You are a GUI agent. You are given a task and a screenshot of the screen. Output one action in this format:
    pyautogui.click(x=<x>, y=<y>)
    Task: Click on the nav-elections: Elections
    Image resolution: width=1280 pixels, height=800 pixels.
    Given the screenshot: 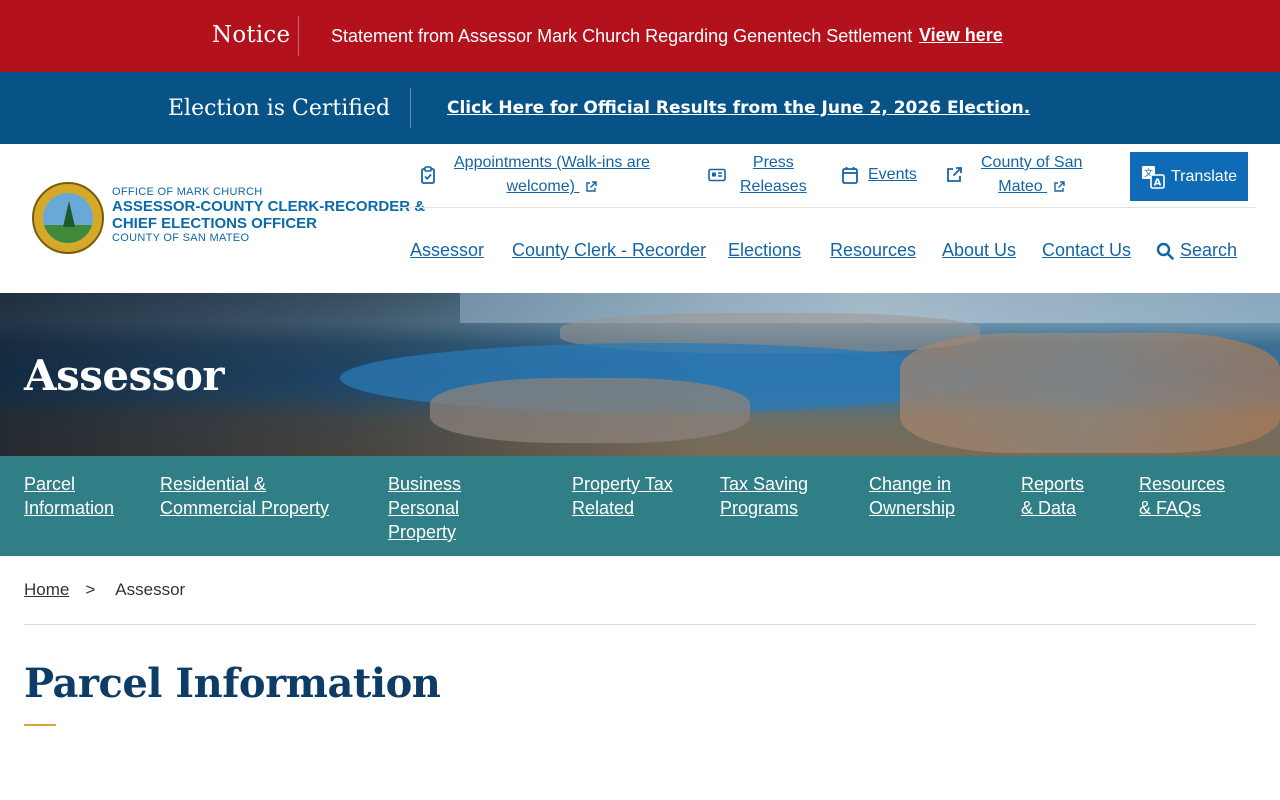 What is the action you would take?
    pyautogui.click(x=764, y=250)
    